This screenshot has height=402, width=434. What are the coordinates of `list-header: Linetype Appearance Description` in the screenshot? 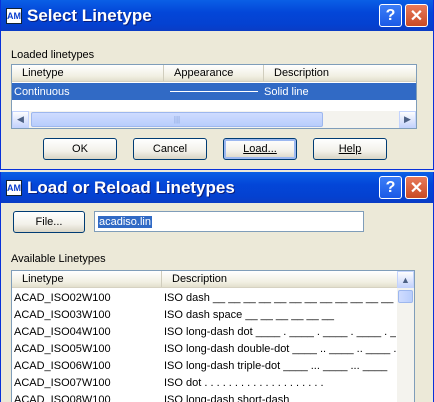 It's located at (214, 73).